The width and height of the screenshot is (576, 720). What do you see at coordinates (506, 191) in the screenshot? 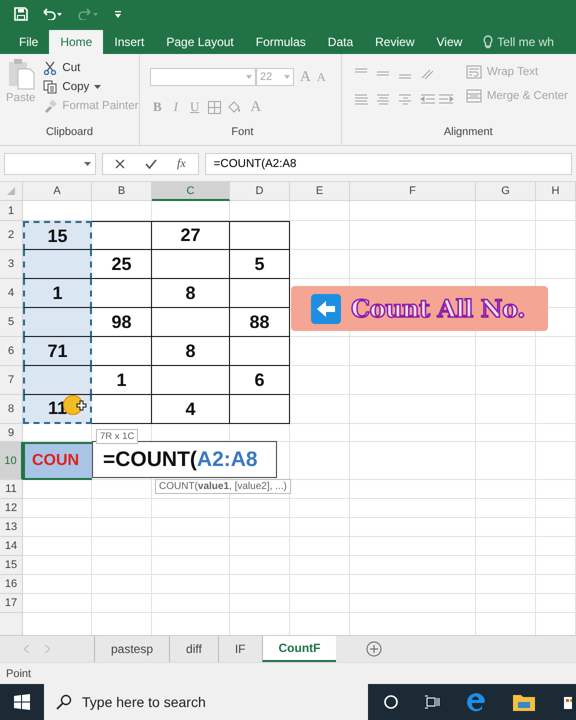
I see `column-header: G` at bounding box center [506, 191].